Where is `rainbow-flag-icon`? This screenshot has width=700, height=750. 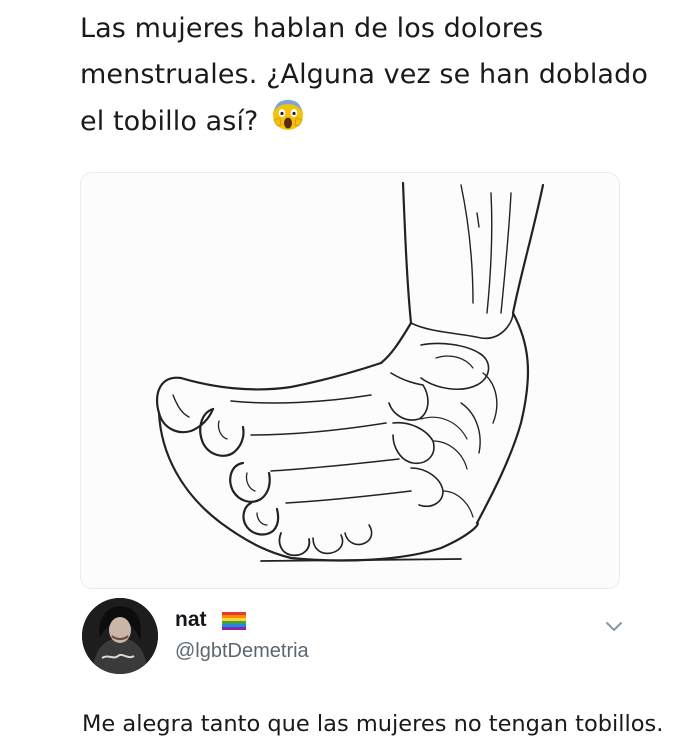 rainbow-flag-icon is located at coordinates (234, 621).